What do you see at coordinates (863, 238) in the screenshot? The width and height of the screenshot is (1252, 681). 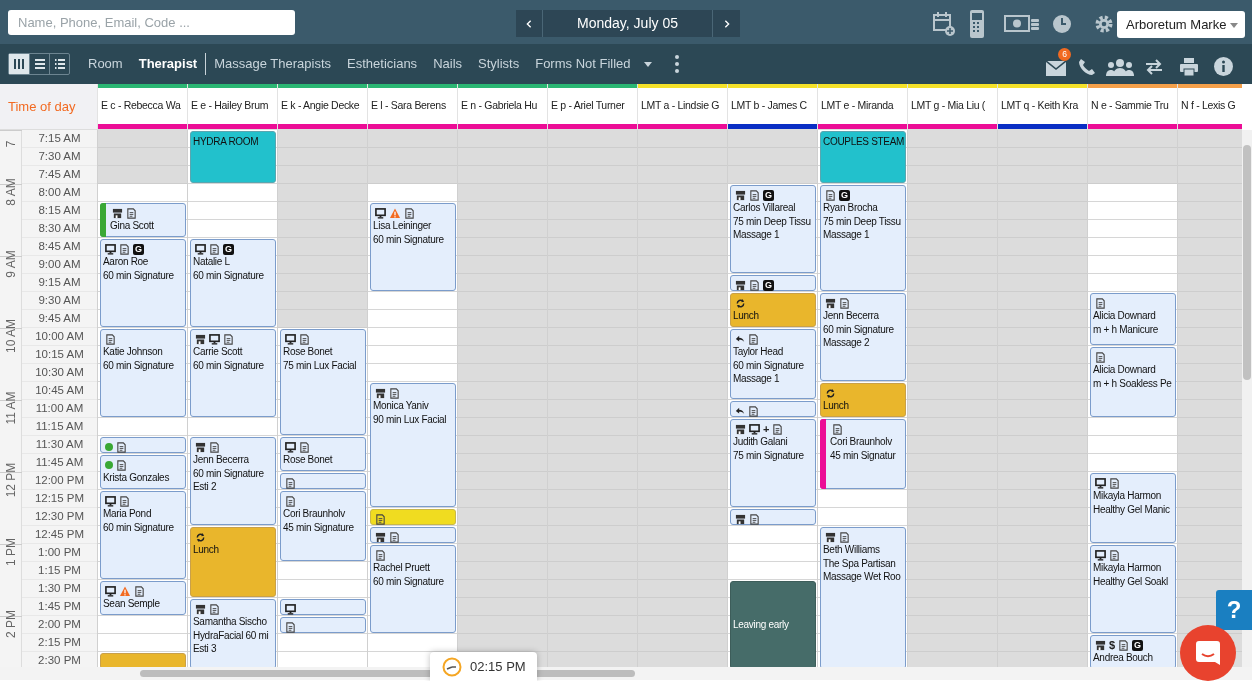 I see `appointment-card: G Ryan Brocha 75 min Deep Tissu Massage 1` at bounding box center [863, 238].